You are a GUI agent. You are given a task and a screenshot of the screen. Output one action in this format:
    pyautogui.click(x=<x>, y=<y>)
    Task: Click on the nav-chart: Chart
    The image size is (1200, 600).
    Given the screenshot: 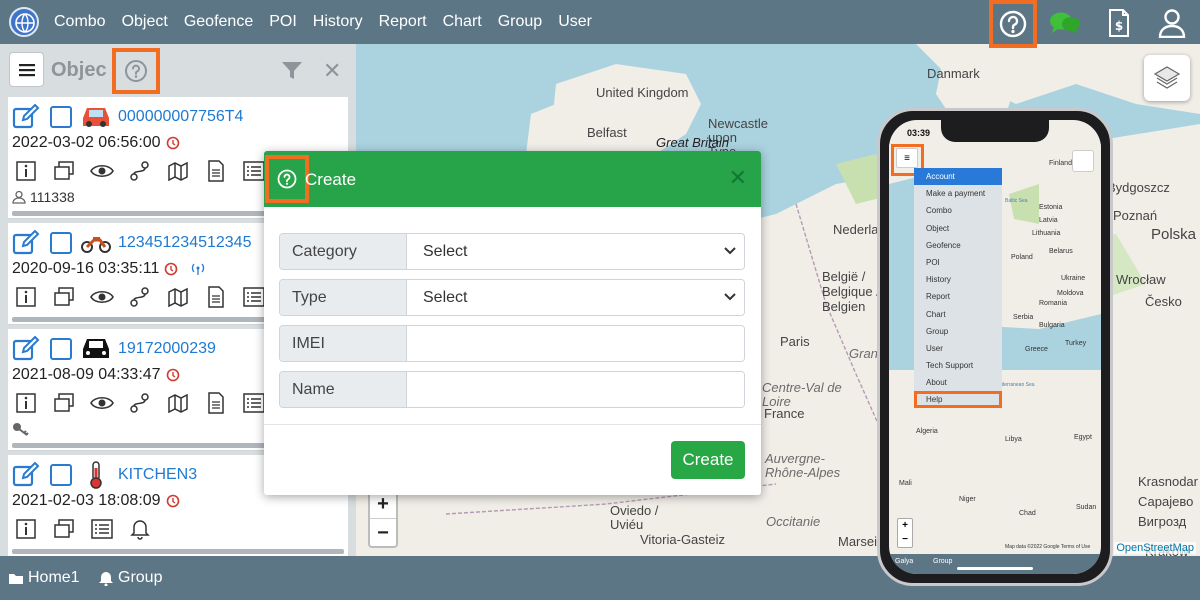 What is the action you would take?
    pyautogui.click(x=462, y=22)
    